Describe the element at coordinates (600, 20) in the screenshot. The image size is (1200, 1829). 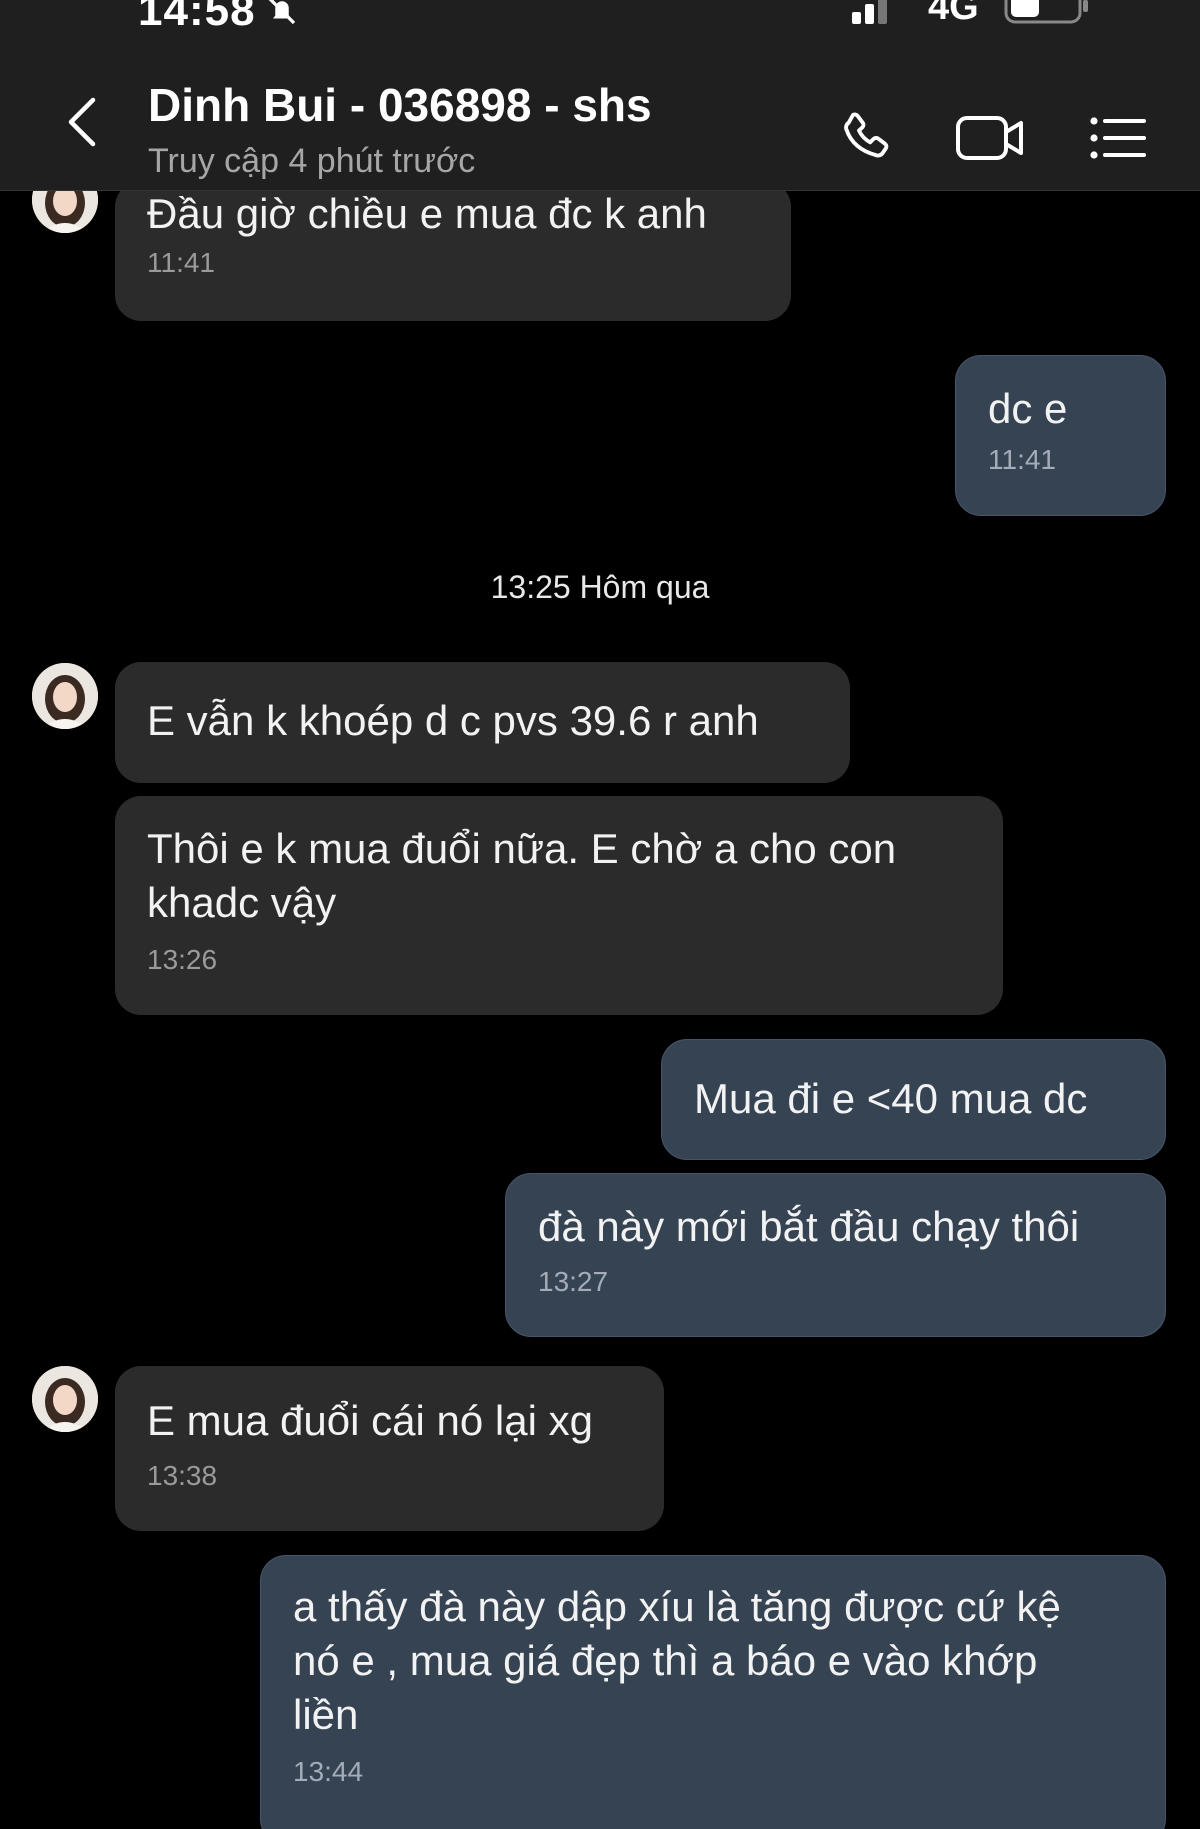
I see `status-bar: 14:58 4G` at that location.